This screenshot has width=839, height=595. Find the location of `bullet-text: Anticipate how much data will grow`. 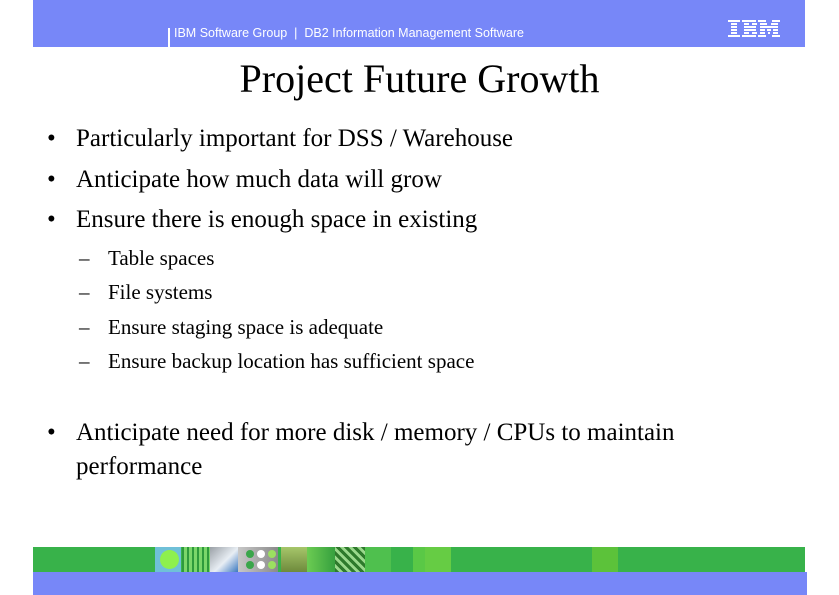

bullet-text: Anticipate how much data will grow is located at coordinates (259, 179).